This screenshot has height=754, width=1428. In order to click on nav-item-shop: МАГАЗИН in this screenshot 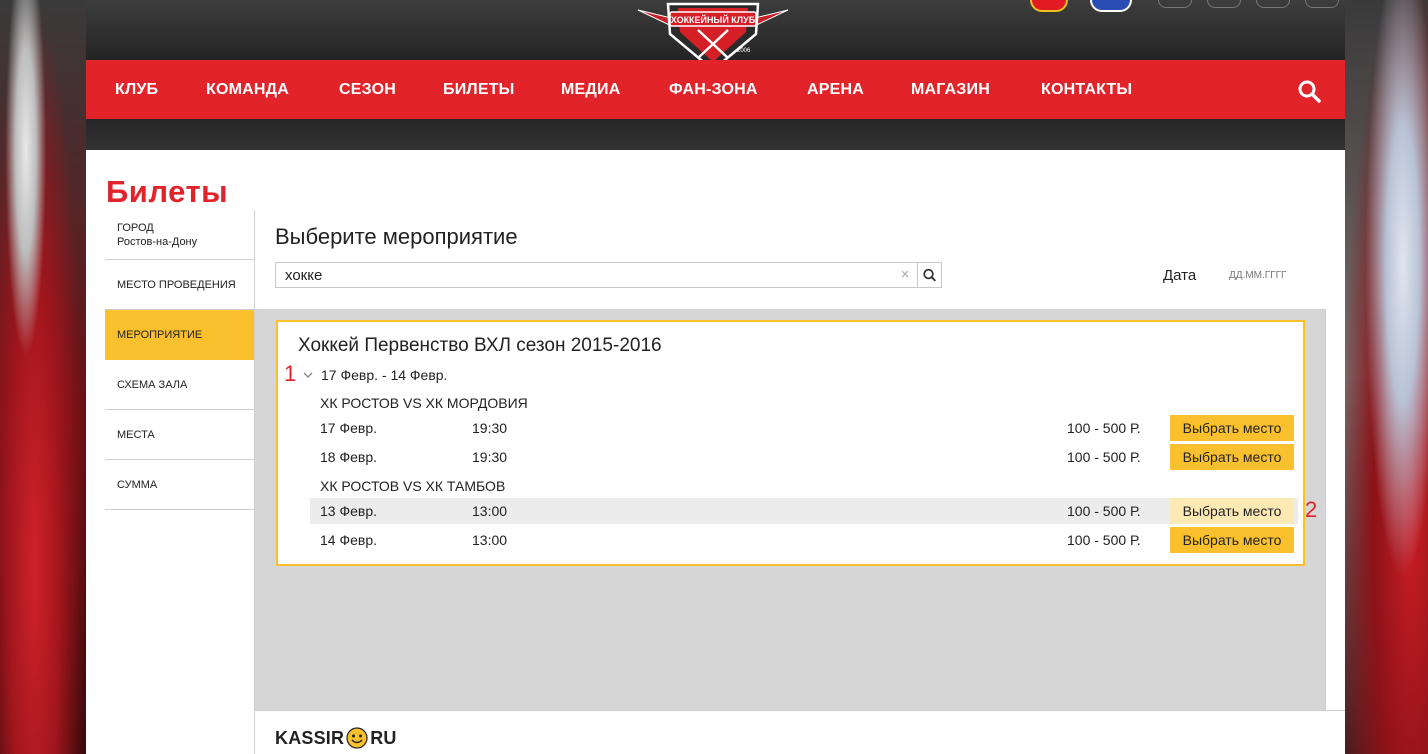, I will do `click(950, 90)`.